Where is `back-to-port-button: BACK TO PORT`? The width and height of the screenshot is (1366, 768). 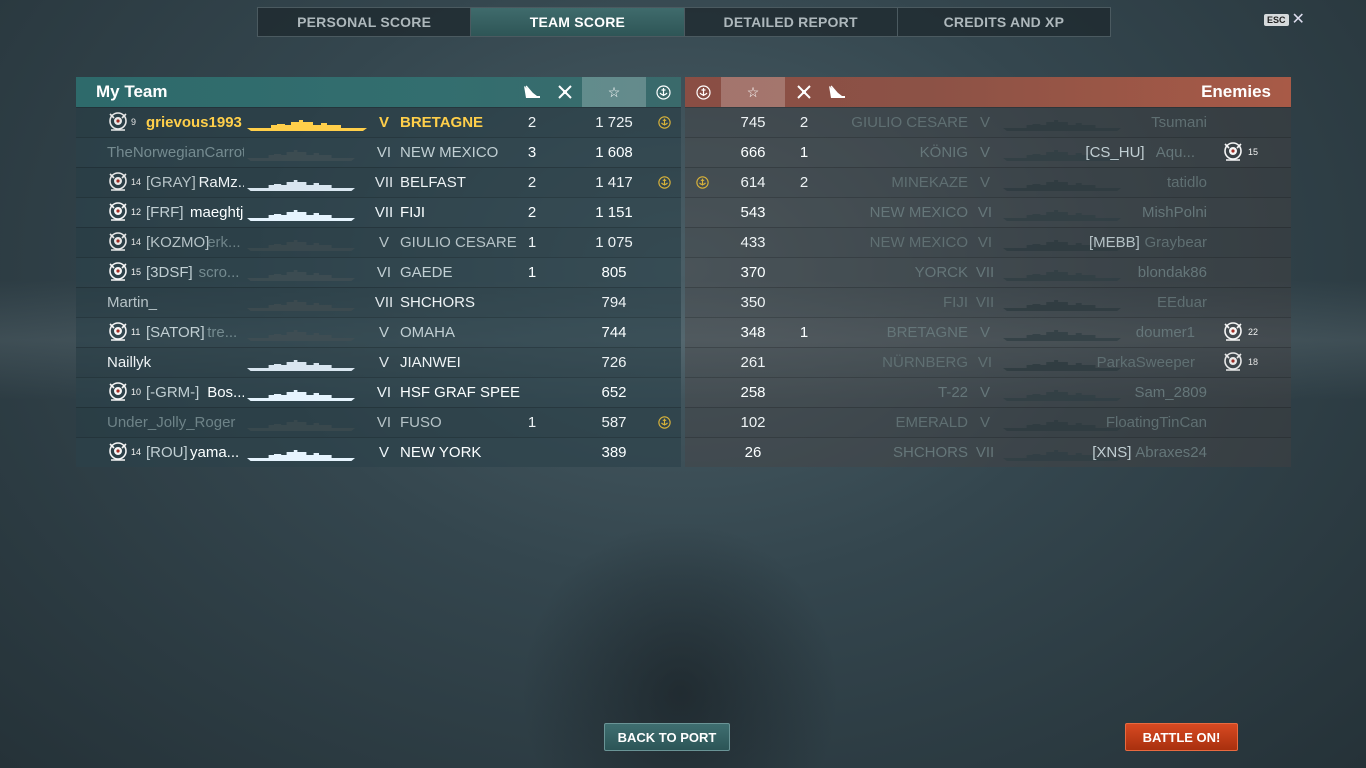
back-to-port-button: BACK TO PORT is located at coordinates (667, 737).